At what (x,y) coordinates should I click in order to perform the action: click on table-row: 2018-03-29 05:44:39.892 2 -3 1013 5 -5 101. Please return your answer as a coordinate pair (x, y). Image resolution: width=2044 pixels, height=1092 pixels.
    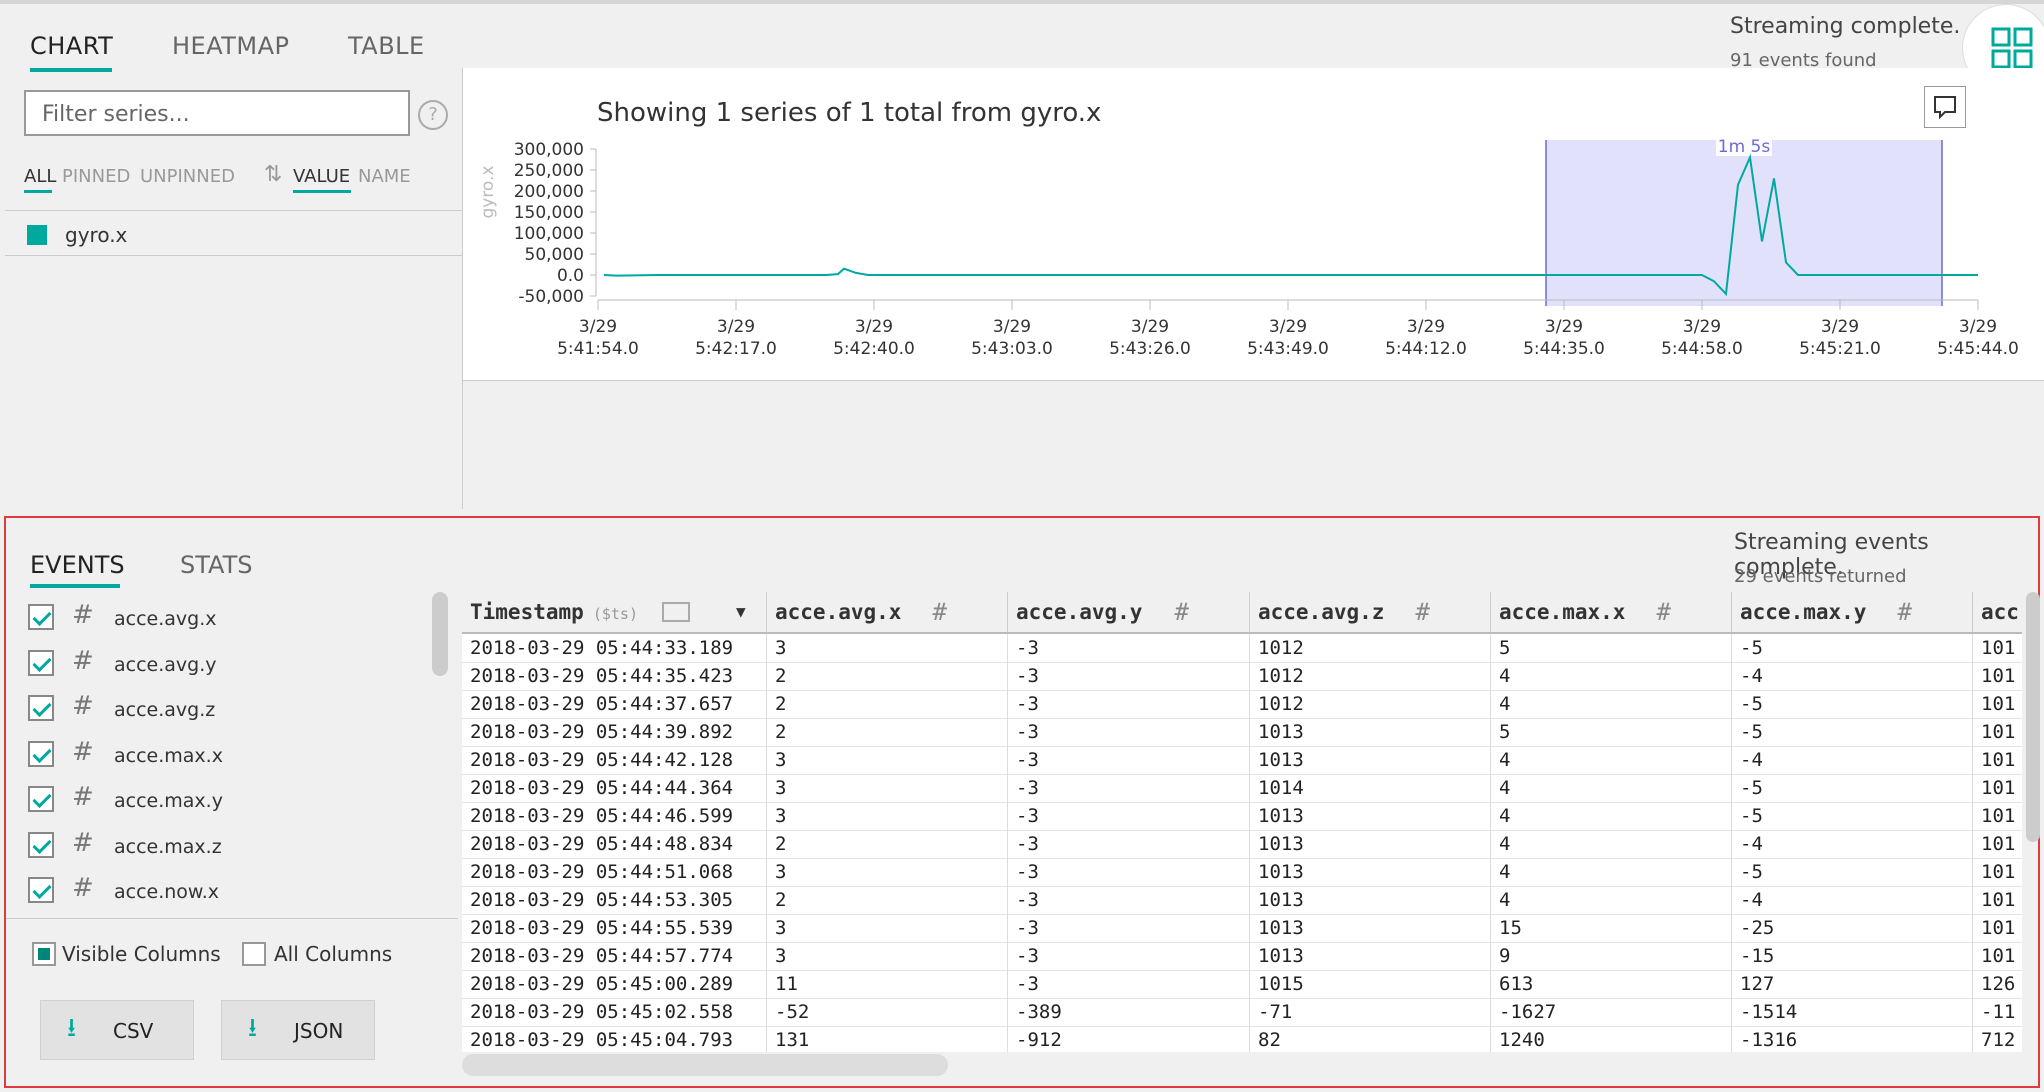
    Looking at the image, I should click on (1242, 732).